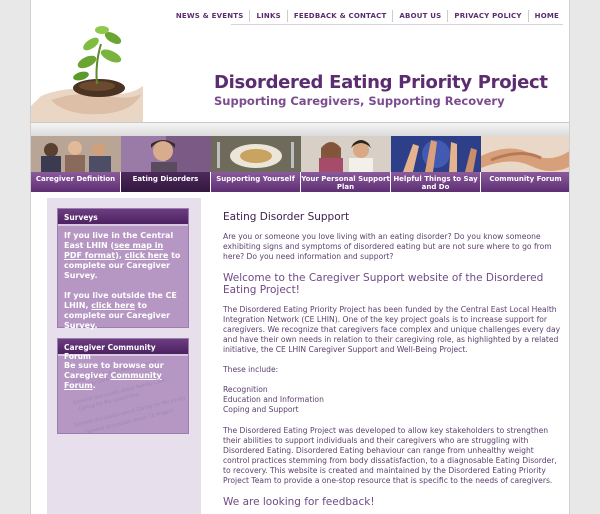 This screenshot has width=600, height=514. What do you see at coordinates (299, 502) in the screenshot?
I see `feedback-heading: We are looking for feedback!` at bounding box center [299, 502].